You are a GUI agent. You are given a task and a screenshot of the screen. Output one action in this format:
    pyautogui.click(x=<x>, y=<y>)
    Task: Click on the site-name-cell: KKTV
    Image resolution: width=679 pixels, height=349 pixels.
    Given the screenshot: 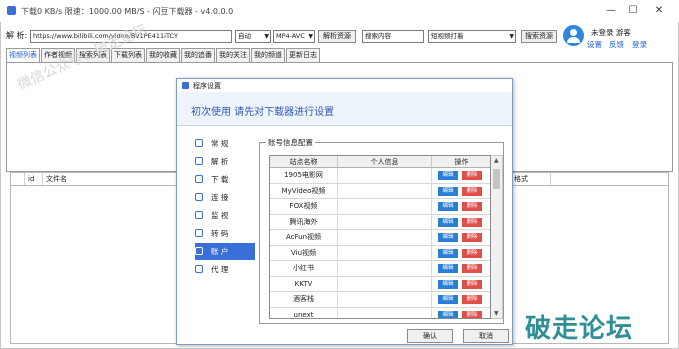 What is the action you would take?
    pyautogui.click(x=304, y=284)
    